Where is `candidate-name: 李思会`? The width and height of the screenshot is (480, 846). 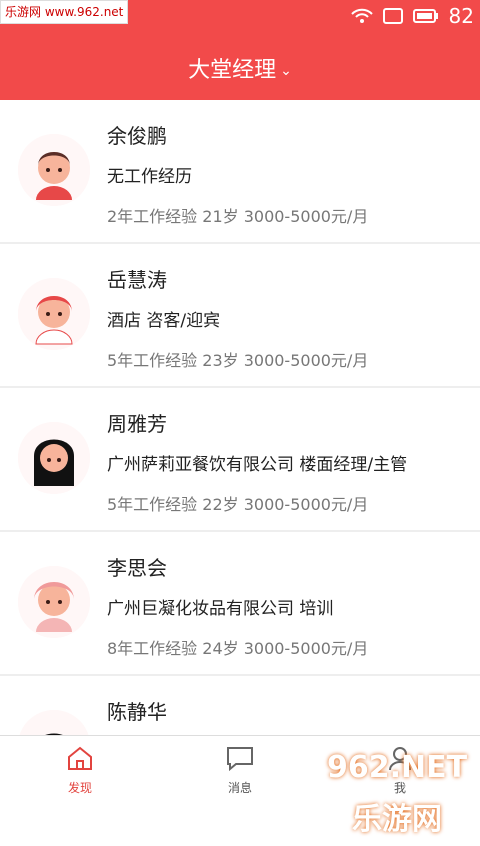 candidate-name: 李思会 is located at coordinates (137, 568).